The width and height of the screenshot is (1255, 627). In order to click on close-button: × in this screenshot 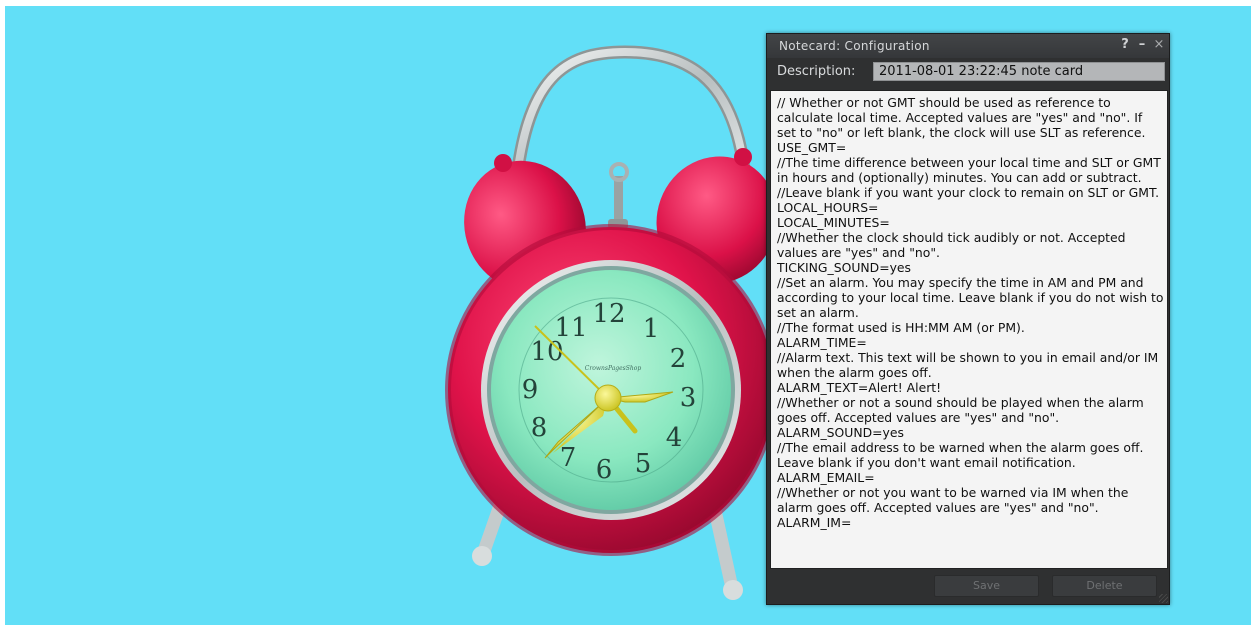, I will do `click(1159, 45)`.